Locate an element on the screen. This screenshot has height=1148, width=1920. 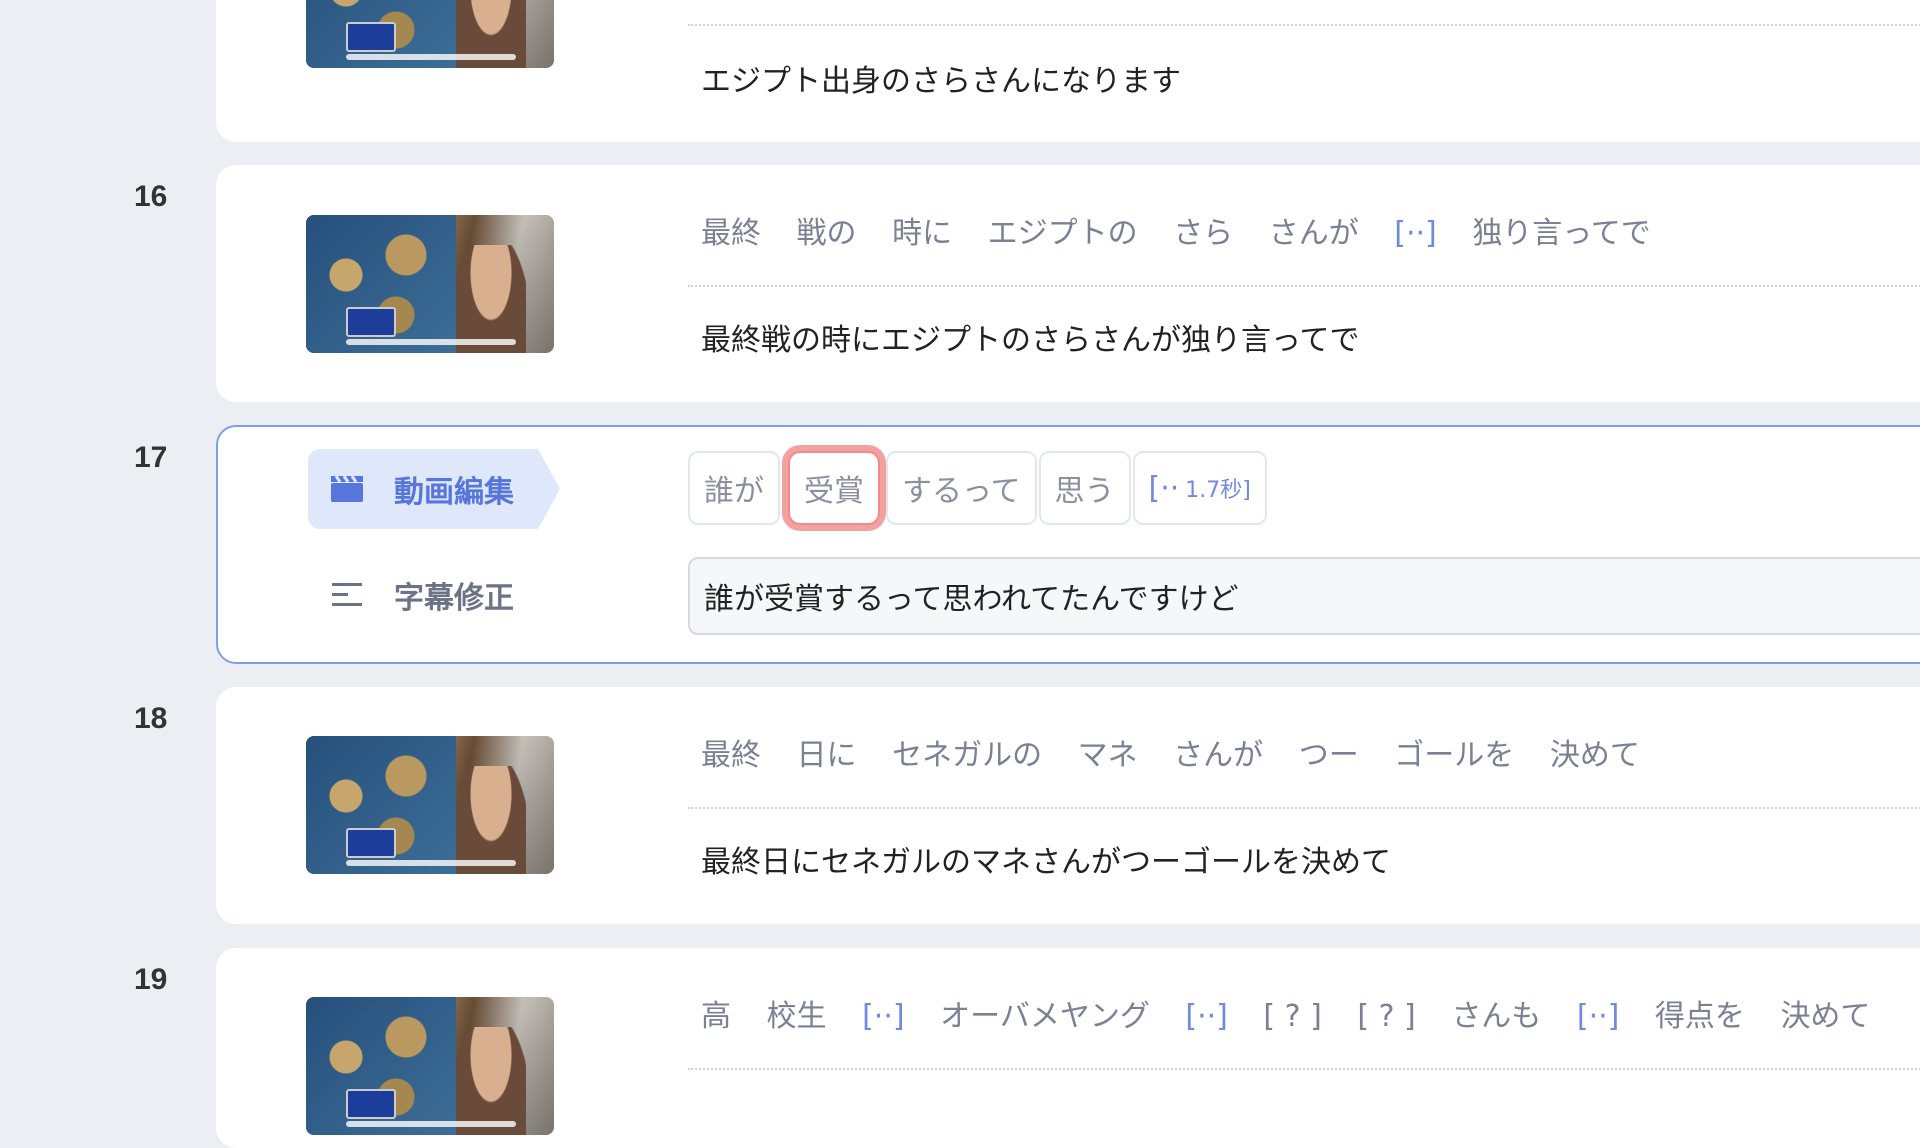
word-tokens: 最終 戦の 時に エジプトの さら さんが [··] 独り言ってで is located at coordinates (1189, 230).